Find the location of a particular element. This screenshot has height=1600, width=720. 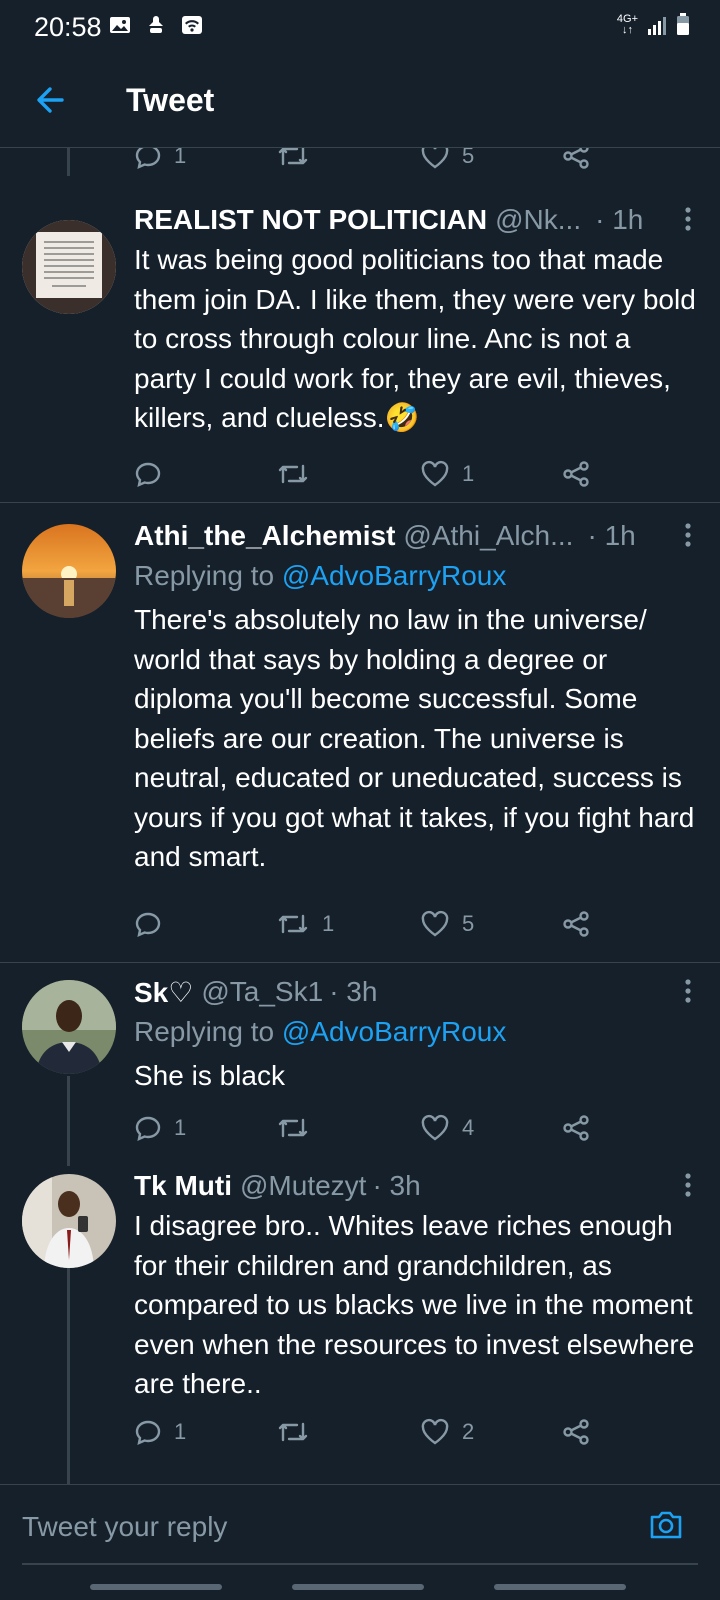

retweet-count: 1 is located at coordinates (328, 923).